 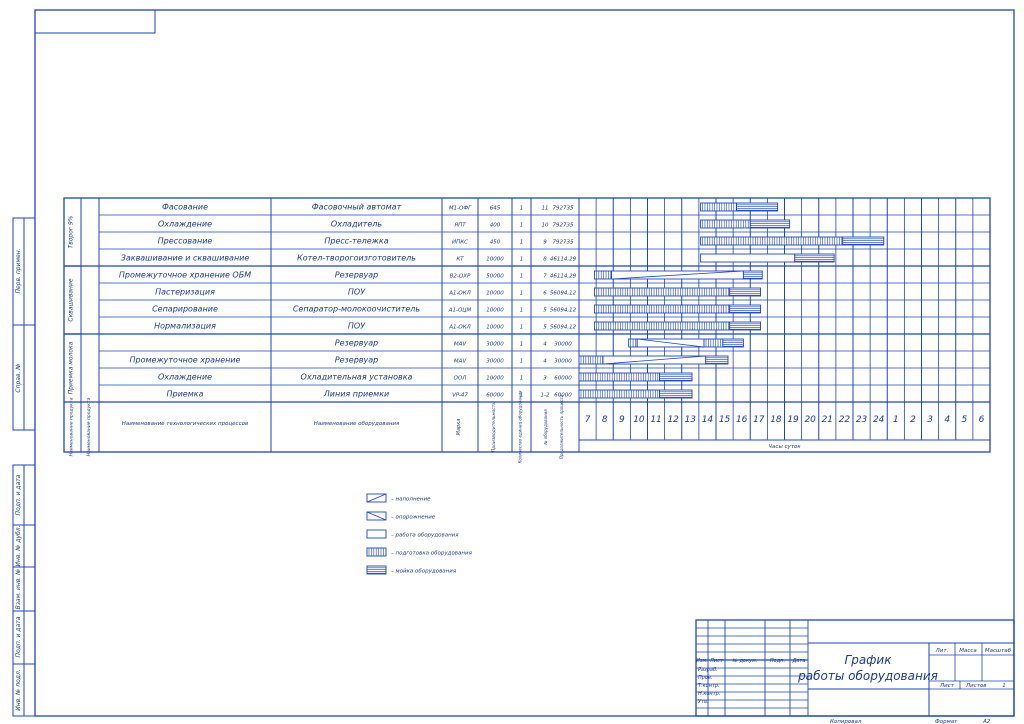 I want to click on equipment-number: 9, so click(x=545, y=243).